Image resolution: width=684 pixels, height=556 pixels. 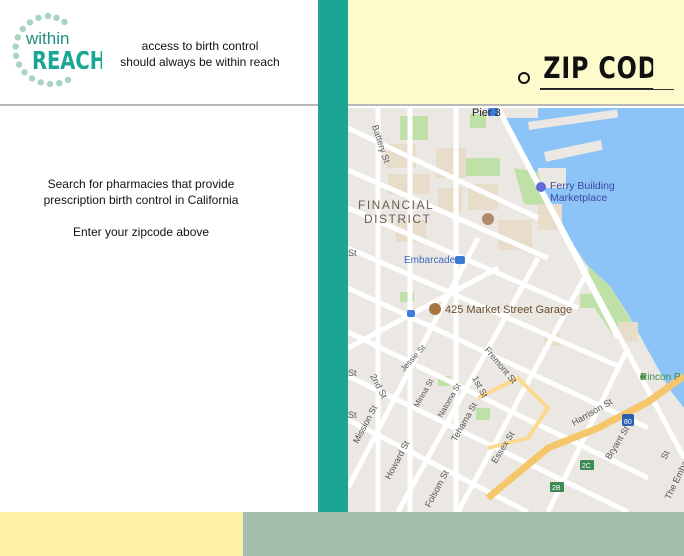 I want to click on label-st-left-3: St, so click(x=352, y=415).